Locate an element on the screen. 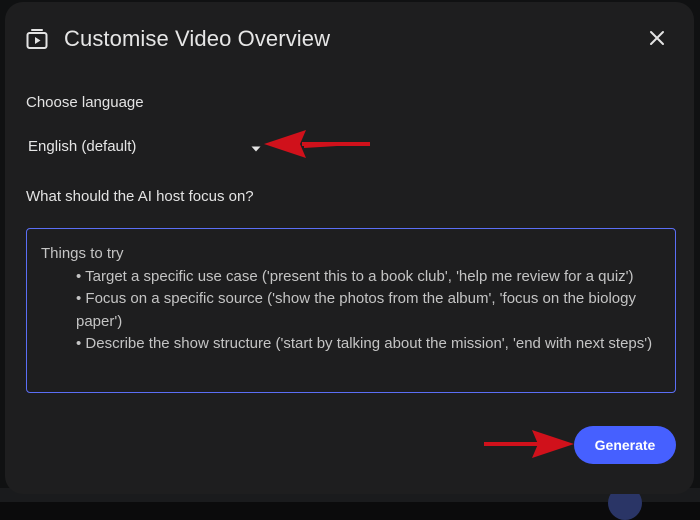 This screenshot has height=520, width=700. close-button is located at coordinates (657, 40).